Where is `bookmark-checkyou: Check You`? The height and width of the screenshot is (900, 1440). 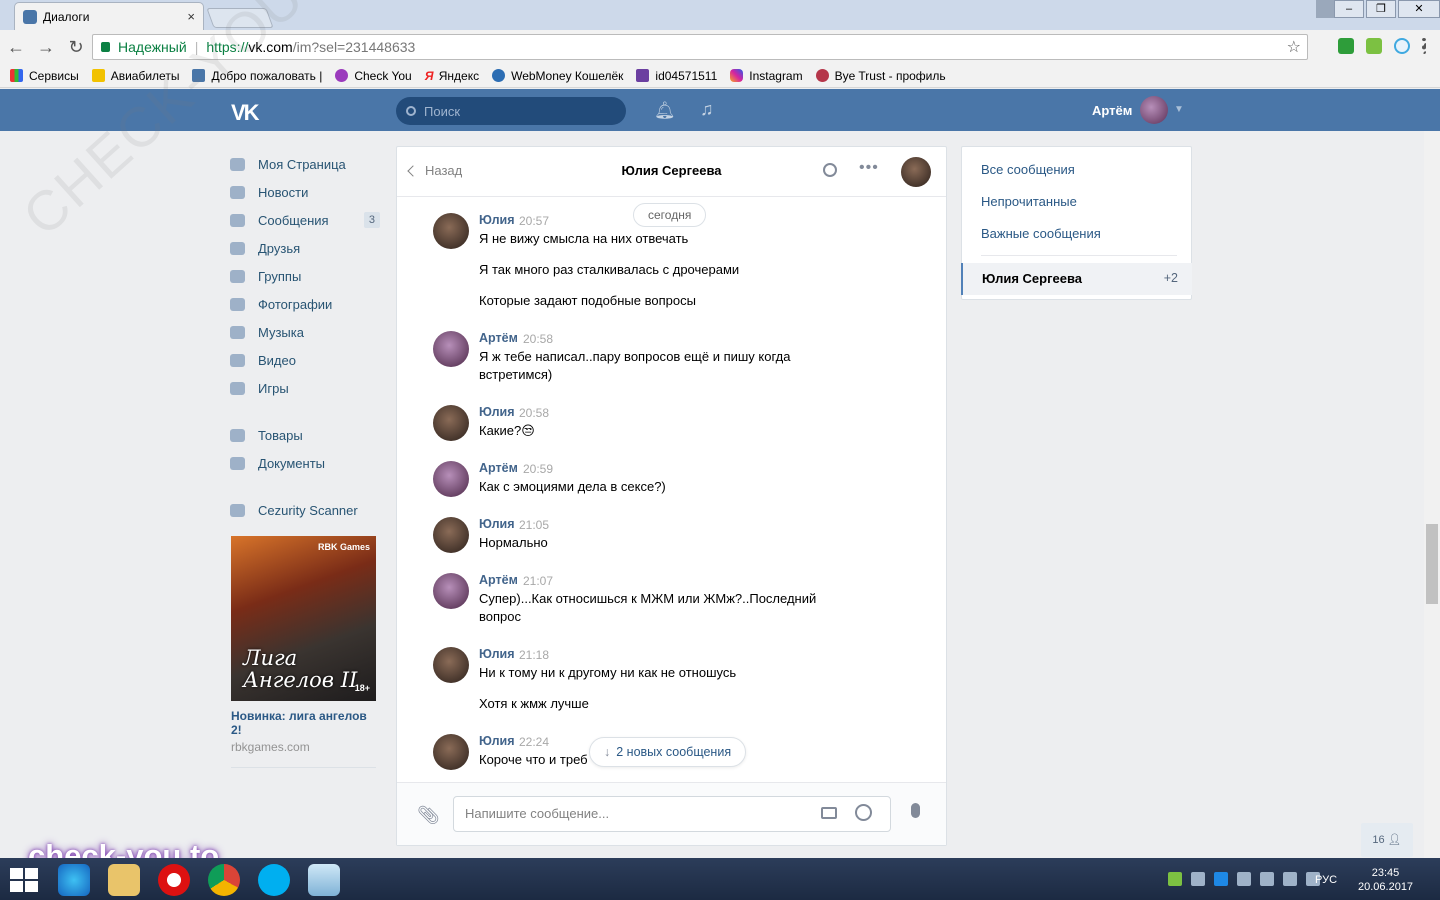
bookmark-checkyou: Check You is located at coordinates (373, 76).